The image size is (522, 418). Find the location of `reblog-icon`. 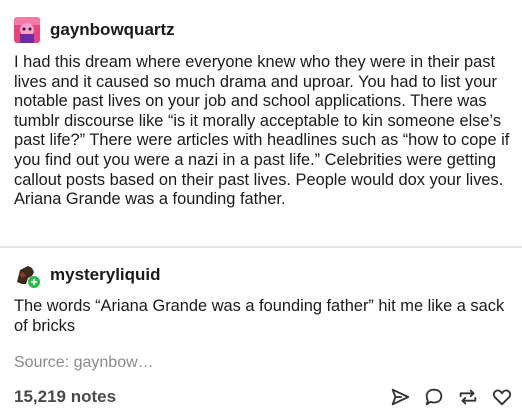

reblog-icon is located at coordinates (468, 397).